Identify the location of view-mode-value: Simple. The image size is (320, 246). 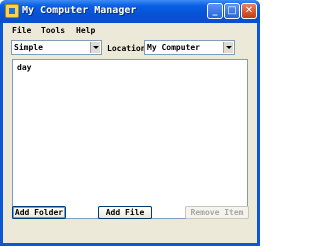
(28, 47).